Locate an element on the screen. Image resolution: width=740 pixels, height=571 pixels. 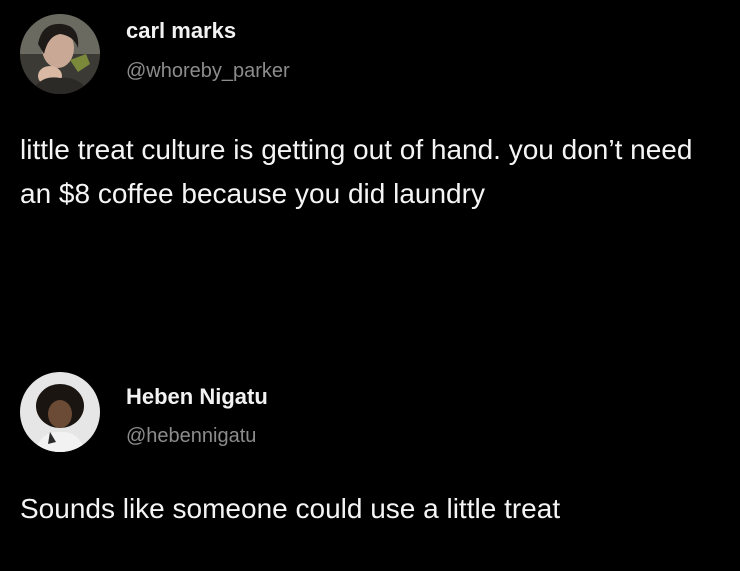
display-name: carl marks is located at coordinates (181, 31).